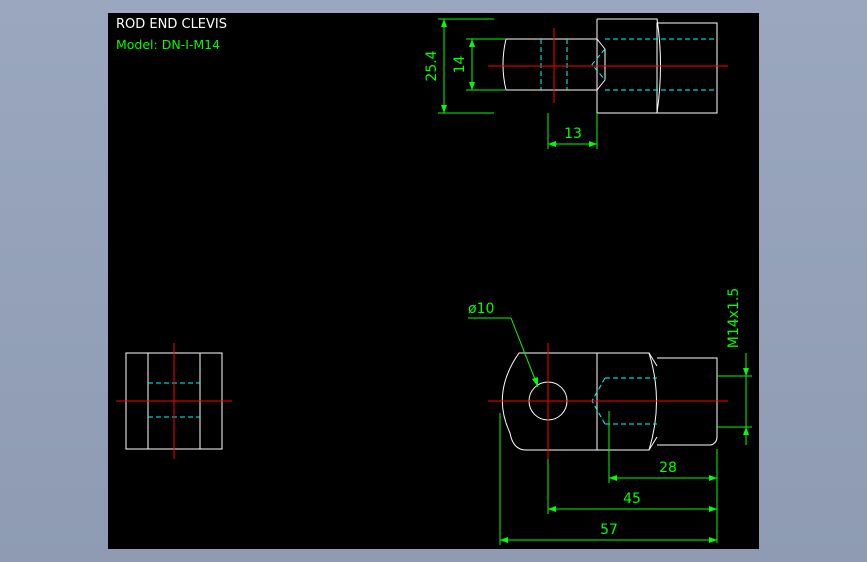 Image resolution: width=867 pixels, height=562 pixels. What do you see at coordinates (550, 64) in the screenshot?
I see `top-view-head-outline` at bounding box center [550, 64].